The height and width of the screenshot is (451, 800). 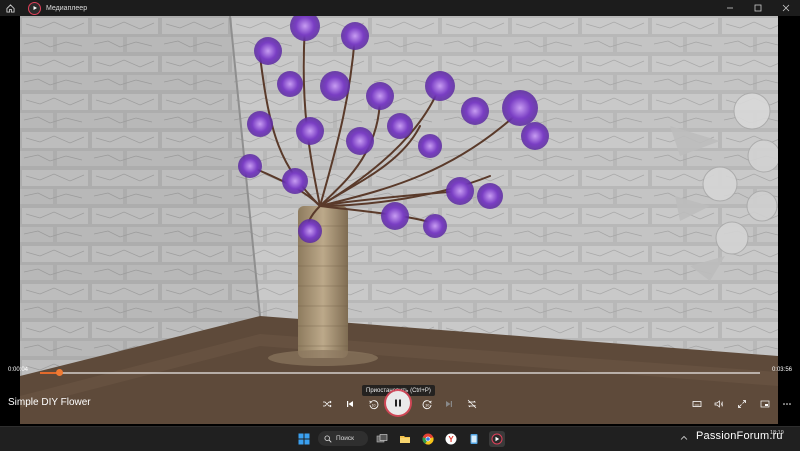 What do you see at coordinates (730, 8) in the screenshot?
I see `minimize-button` at bounding box center [730, 8].